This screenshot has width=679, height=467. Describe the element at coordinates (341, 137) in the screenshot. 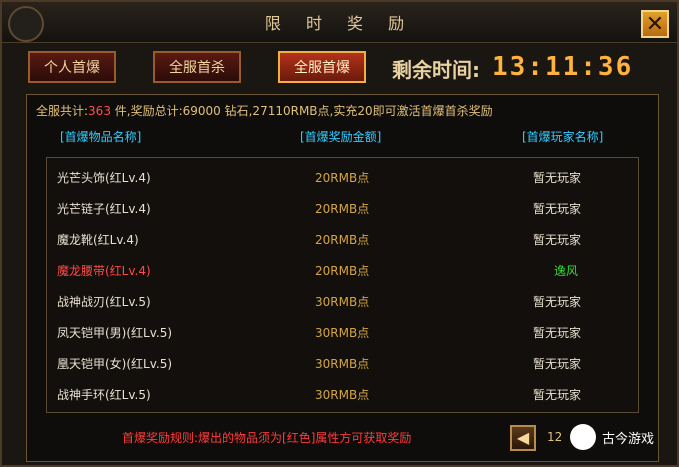

I see `column-header-reward: [首爆奖励金额]` at that location.